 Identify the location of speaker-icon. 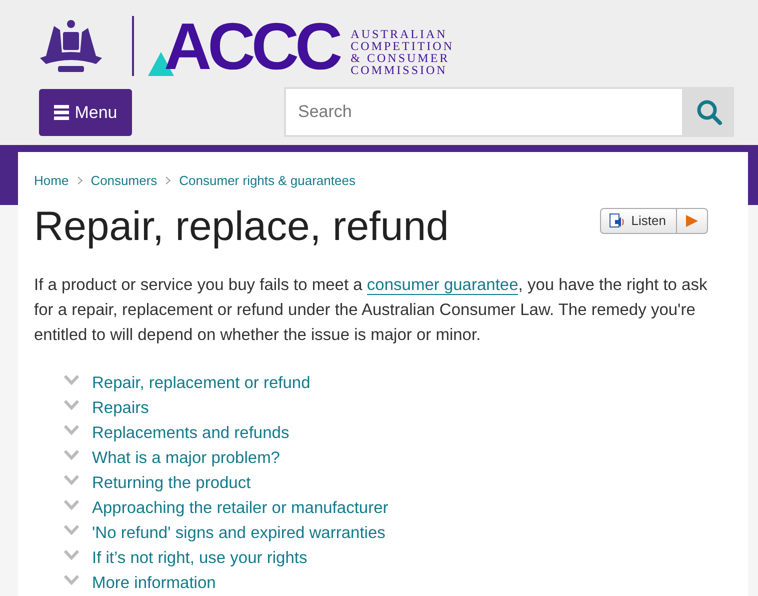
(617, 220).